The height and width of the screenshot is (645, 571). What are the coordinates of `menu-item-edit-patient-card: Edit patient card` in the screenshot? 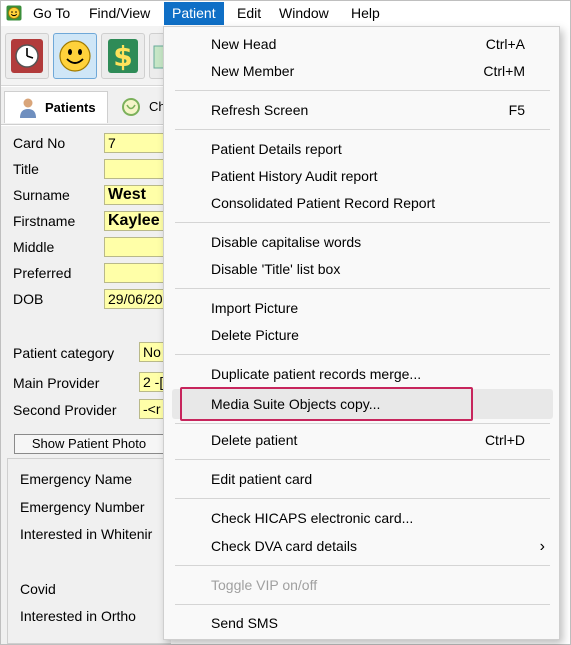 It's located at (362, 479).